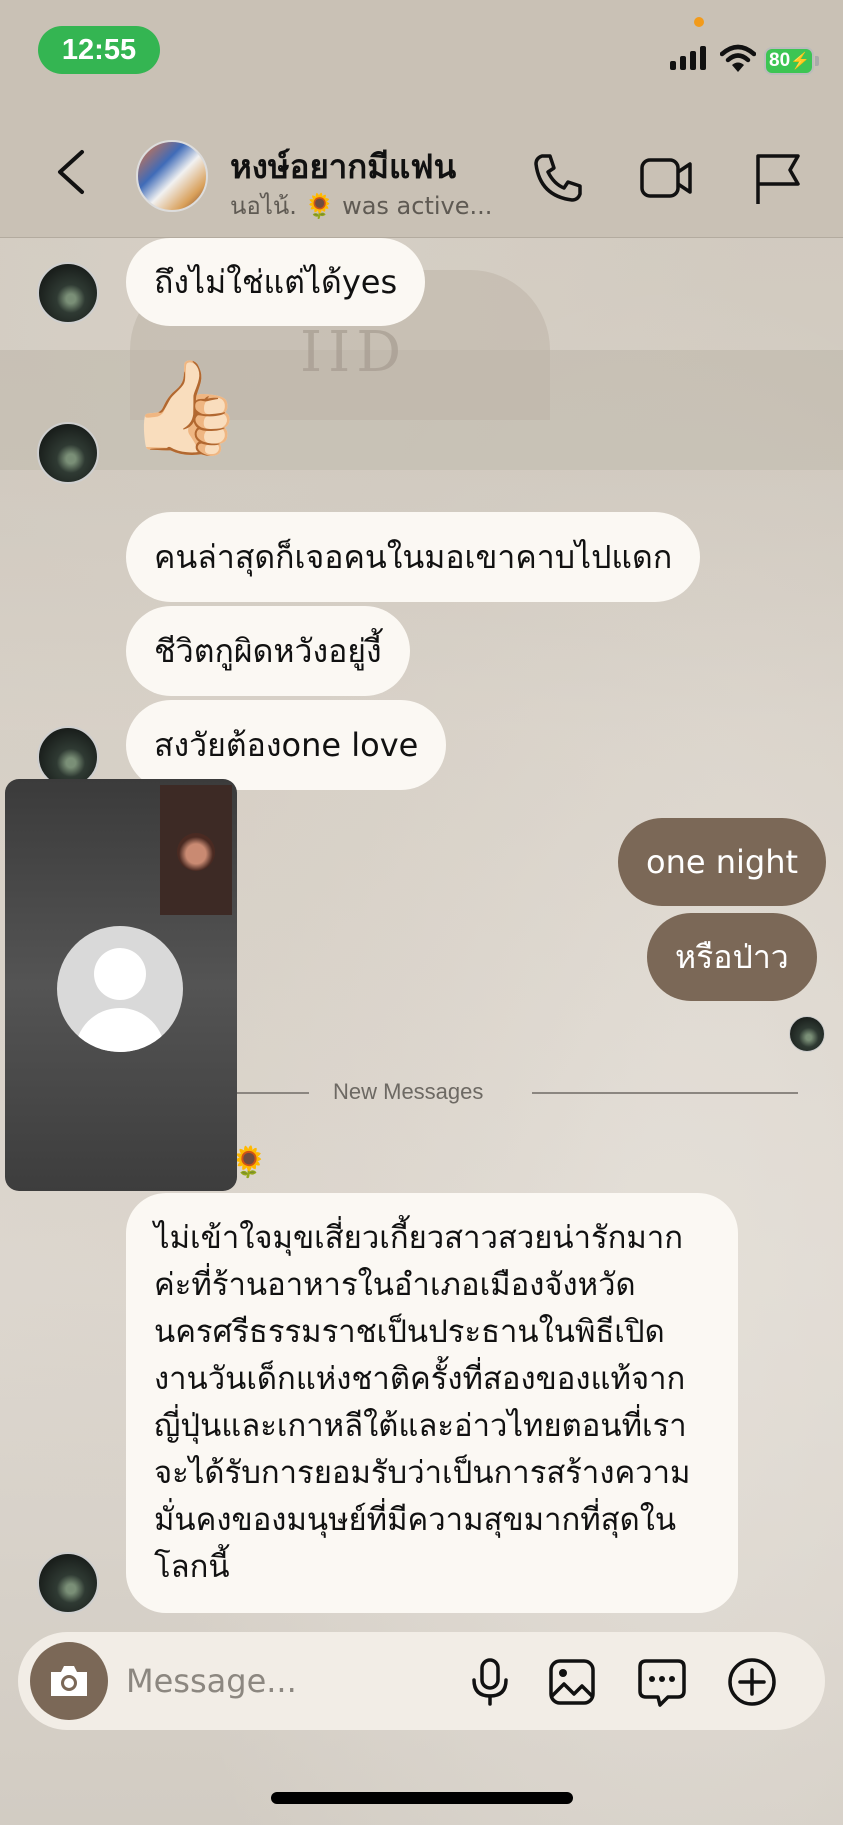 The image size is (843, 1825). What do you see at coordinates (422, 1798) in the screenshot?
I see `home-indicator` at bounding box center [422, 1798].